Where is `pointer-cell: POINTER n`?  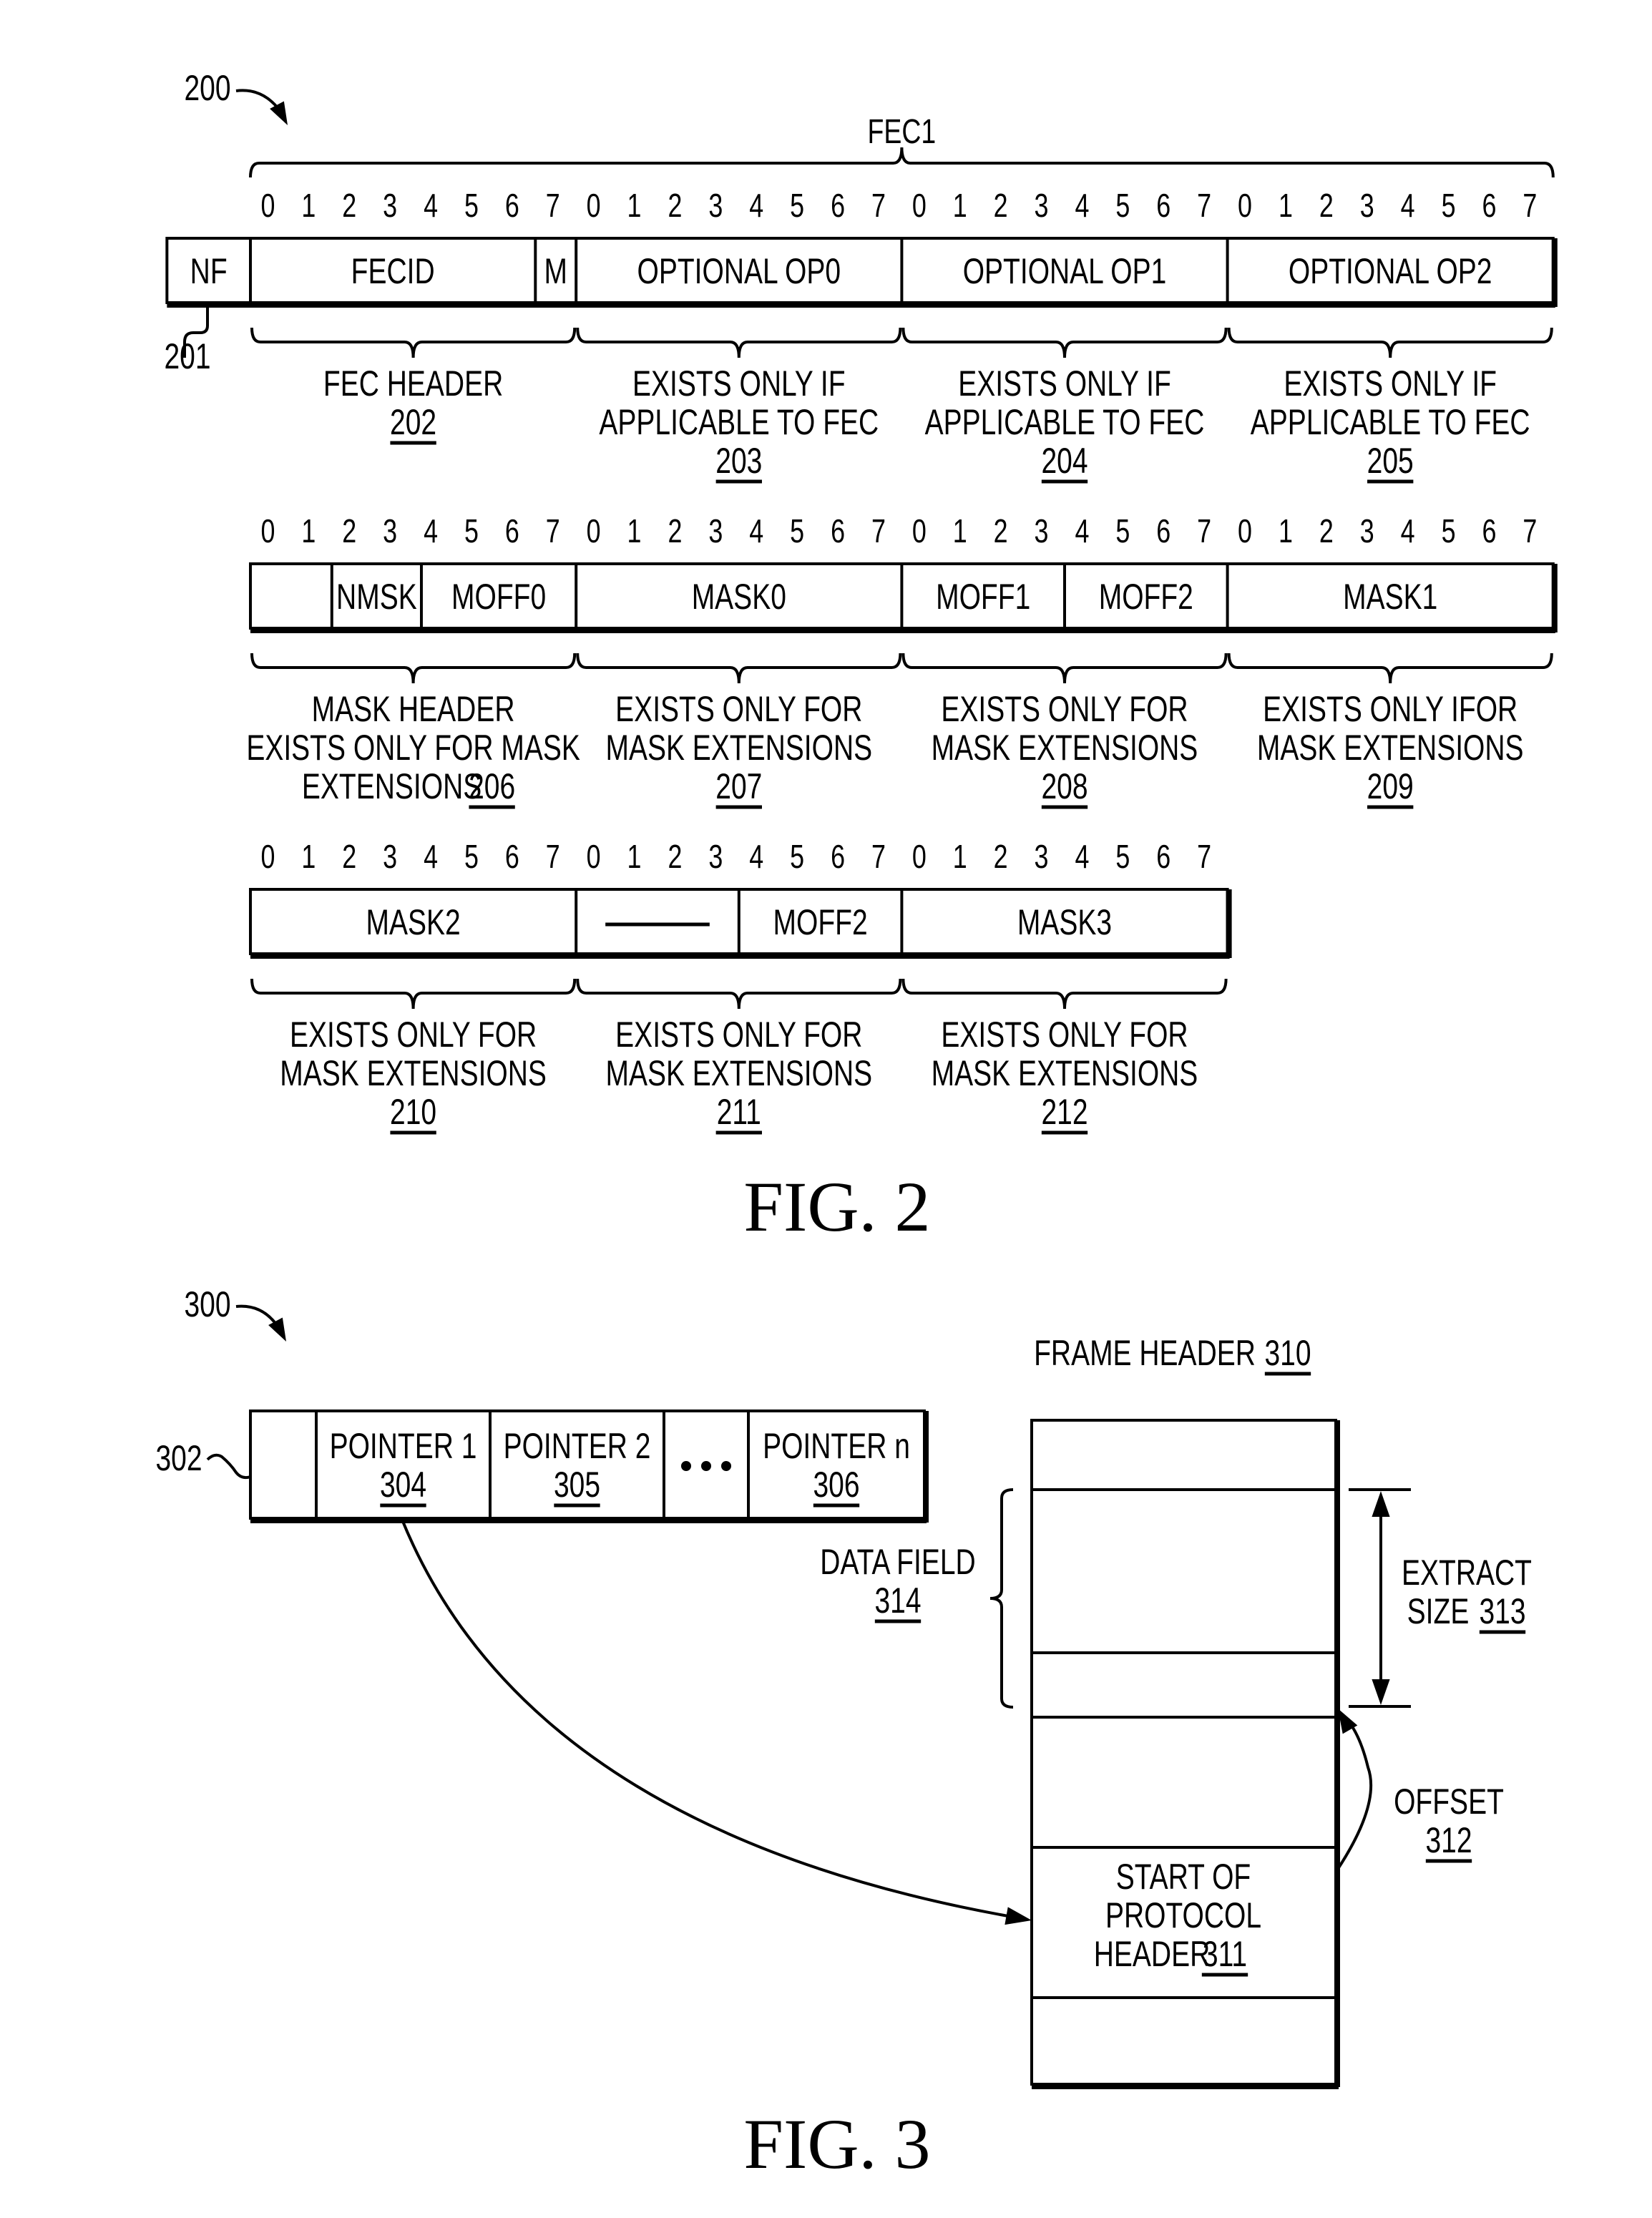 pointer-cell: POINTER n is located at coordinates (836, 1445).